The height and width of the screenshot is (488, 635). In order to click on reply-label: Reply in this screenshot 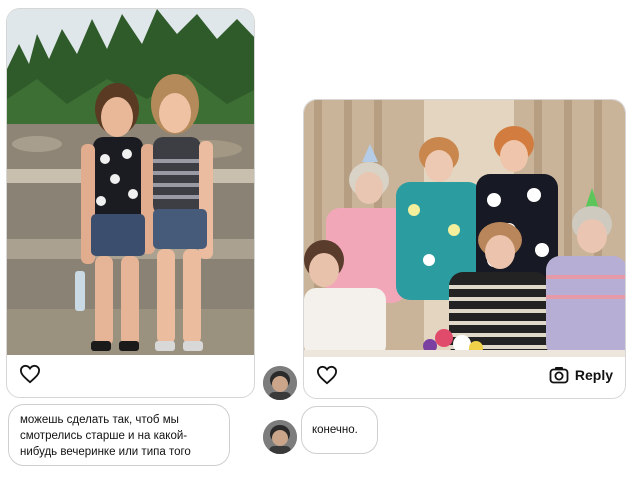, I will do `click(593, 375)`.